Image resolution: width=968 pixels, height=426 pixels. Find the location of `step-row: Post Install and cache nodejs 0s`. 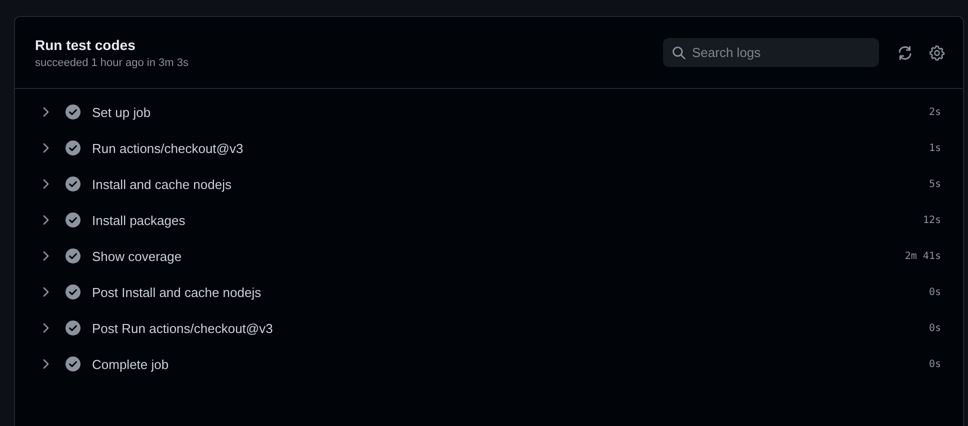

step-row: Post Install and cache nodejs 0s is located at coordinates (489, 292).